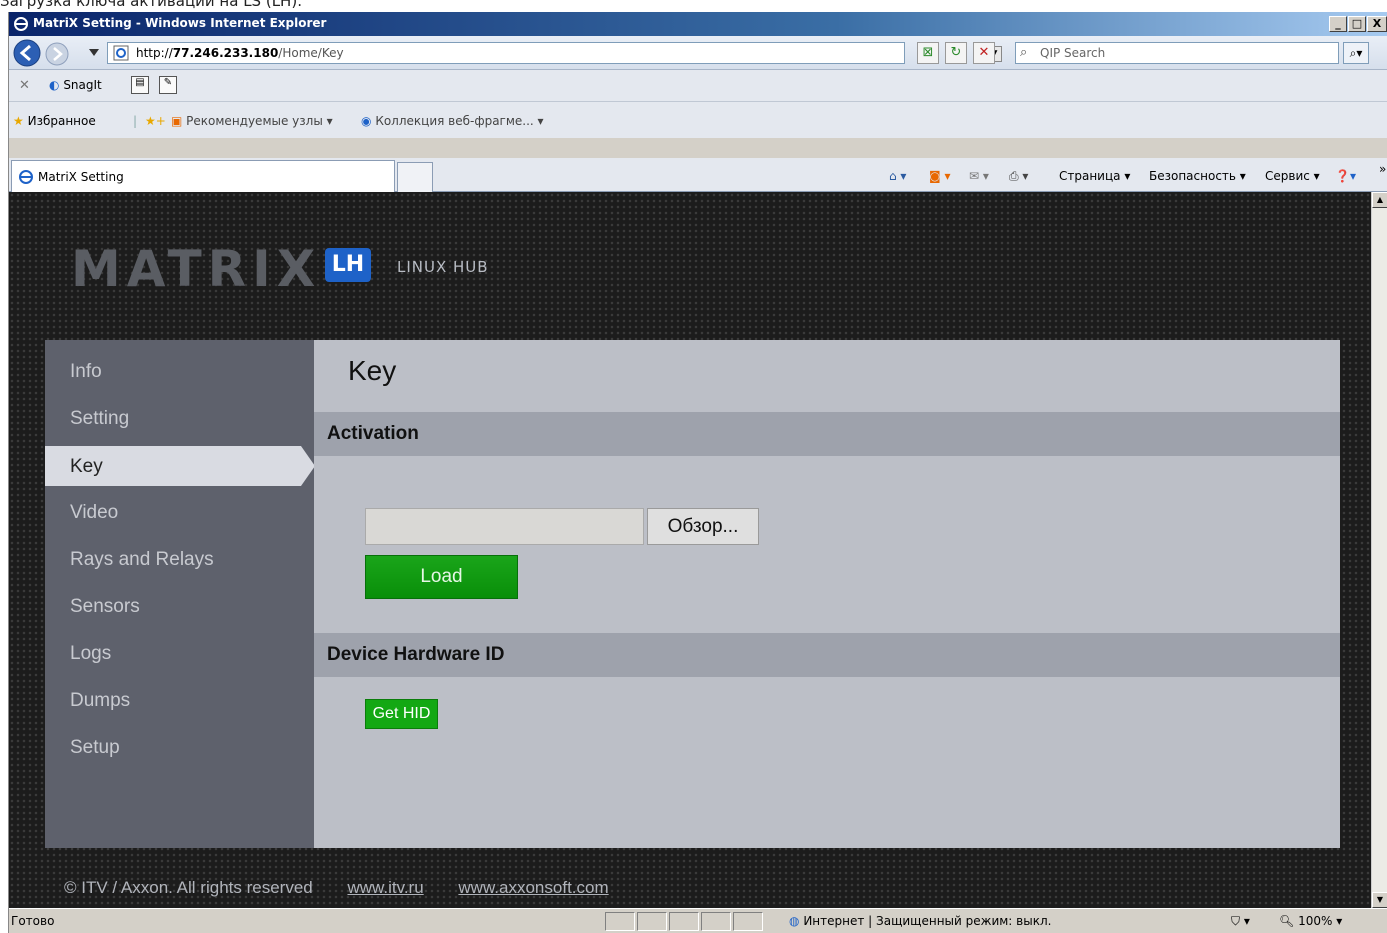 Image resolution: width=1387 pixels, height=933 pixels. What do you see at coordinates (1382, 169) in the screenshot?
I see `chevron-more-icon: »` at bounding box center [1382, 169].